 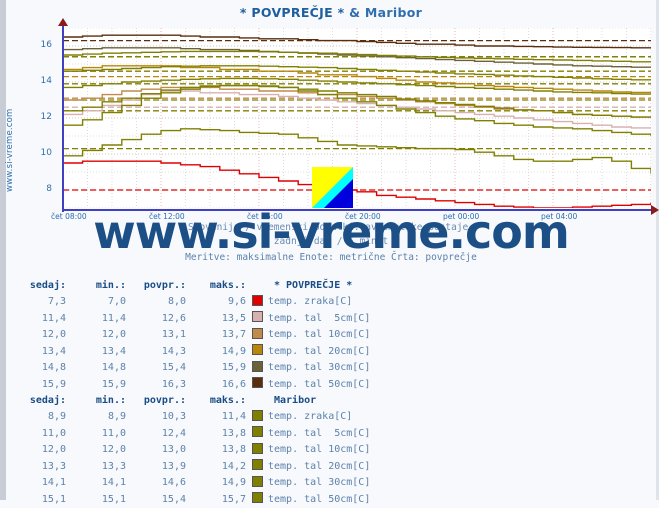 I want to click on cell-povpr: 13,0, so click(x=173, y=449).